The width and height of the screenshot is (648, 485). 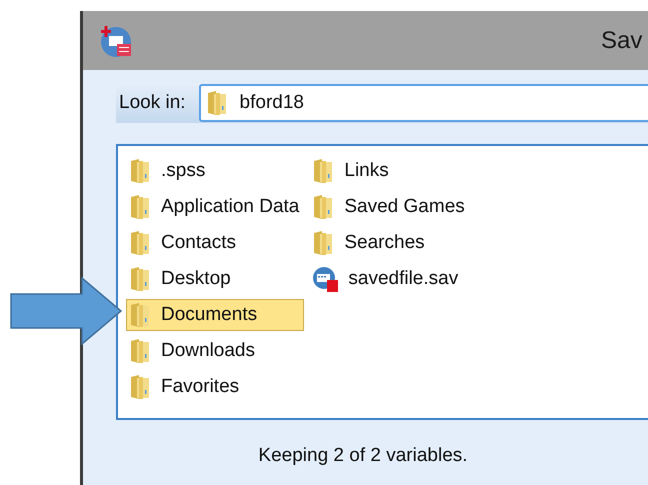 What do you see at coordinates (423, 103) in the screenshot?
I see `look-in-dropdown: bford18` at bounding box center [423, 103].